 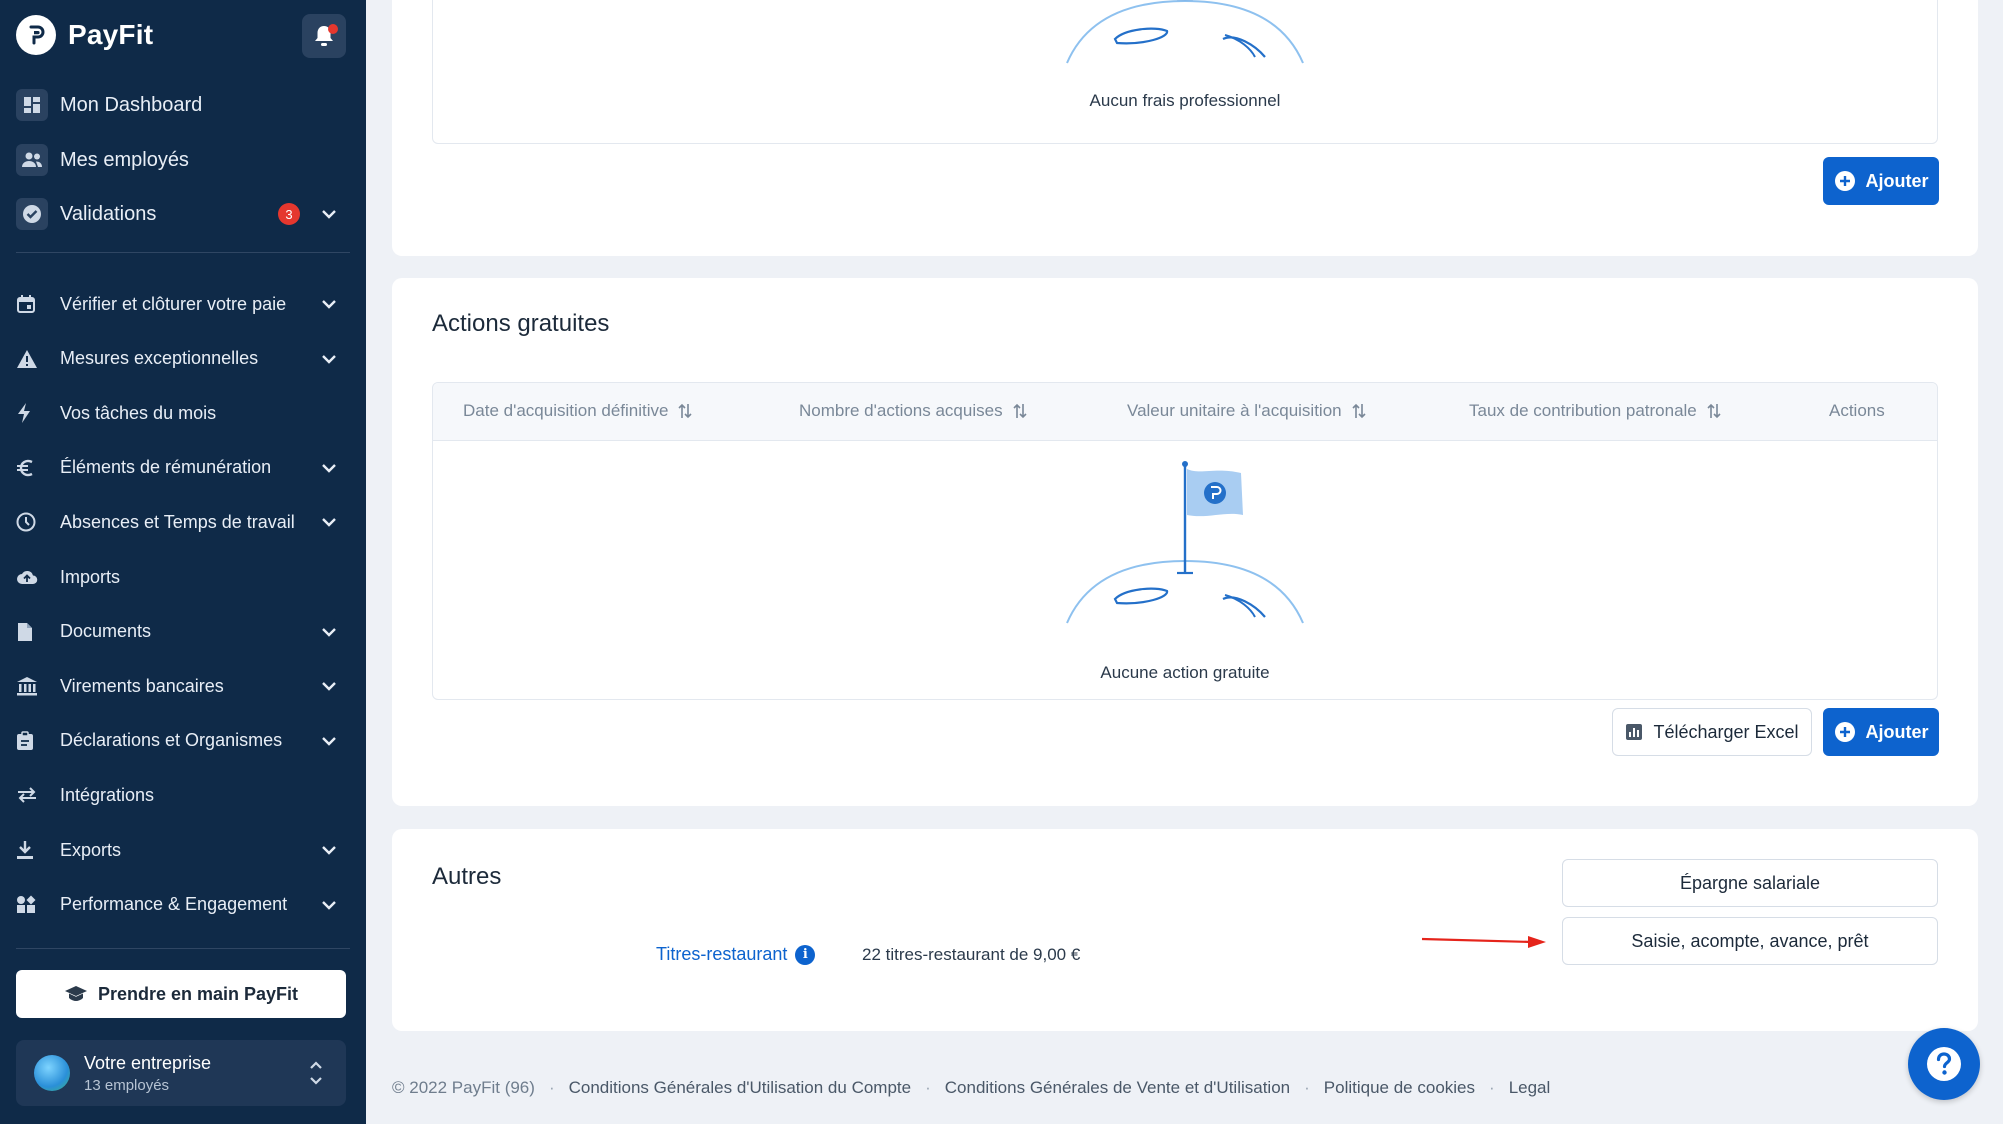 I want to click on footer-link-cookies: Politique de cookies, so click(x=1399, y=1088).